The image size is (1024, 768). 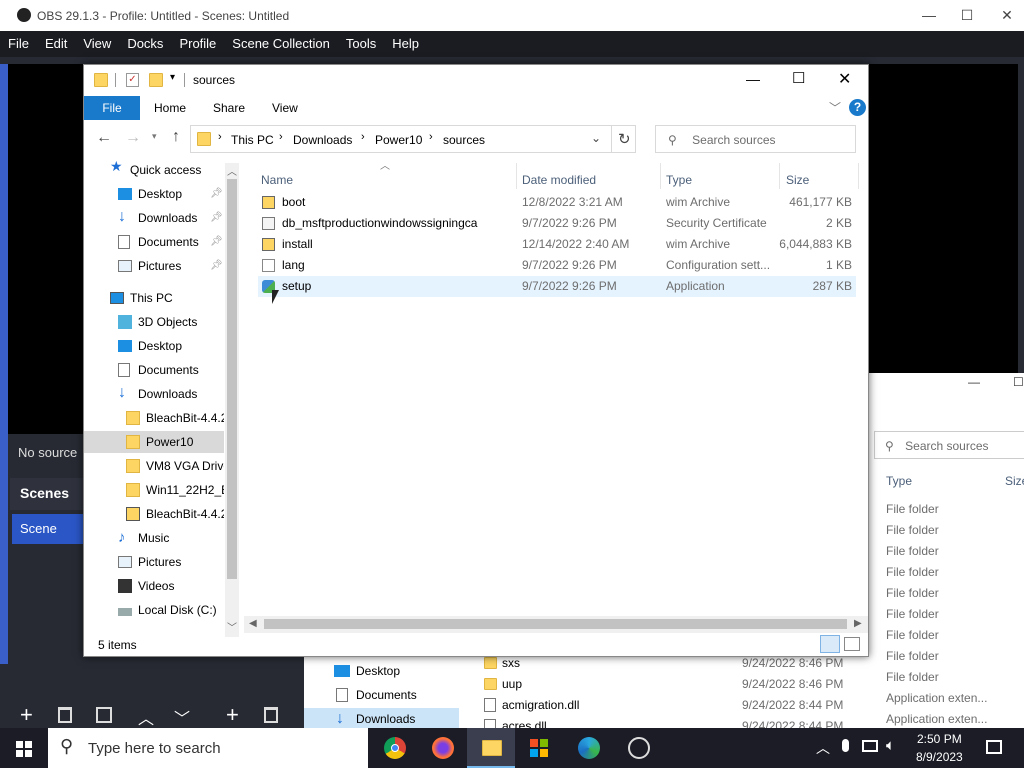 What do you see at coordinates (154, 266) in the screenshot?
I see `nav-qa-pictures: Pictures 📌︎` at bounding box center [154, 266].